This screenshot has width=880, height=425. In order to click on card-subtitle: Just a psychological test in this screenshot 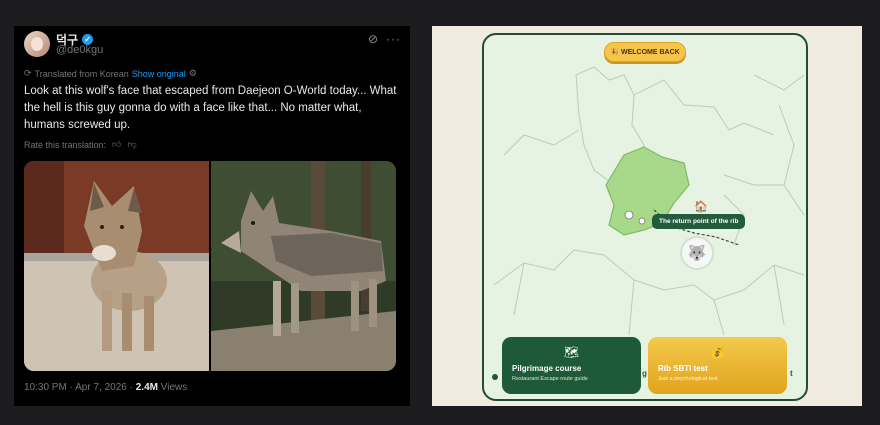, I will do `click(688, 379)`.